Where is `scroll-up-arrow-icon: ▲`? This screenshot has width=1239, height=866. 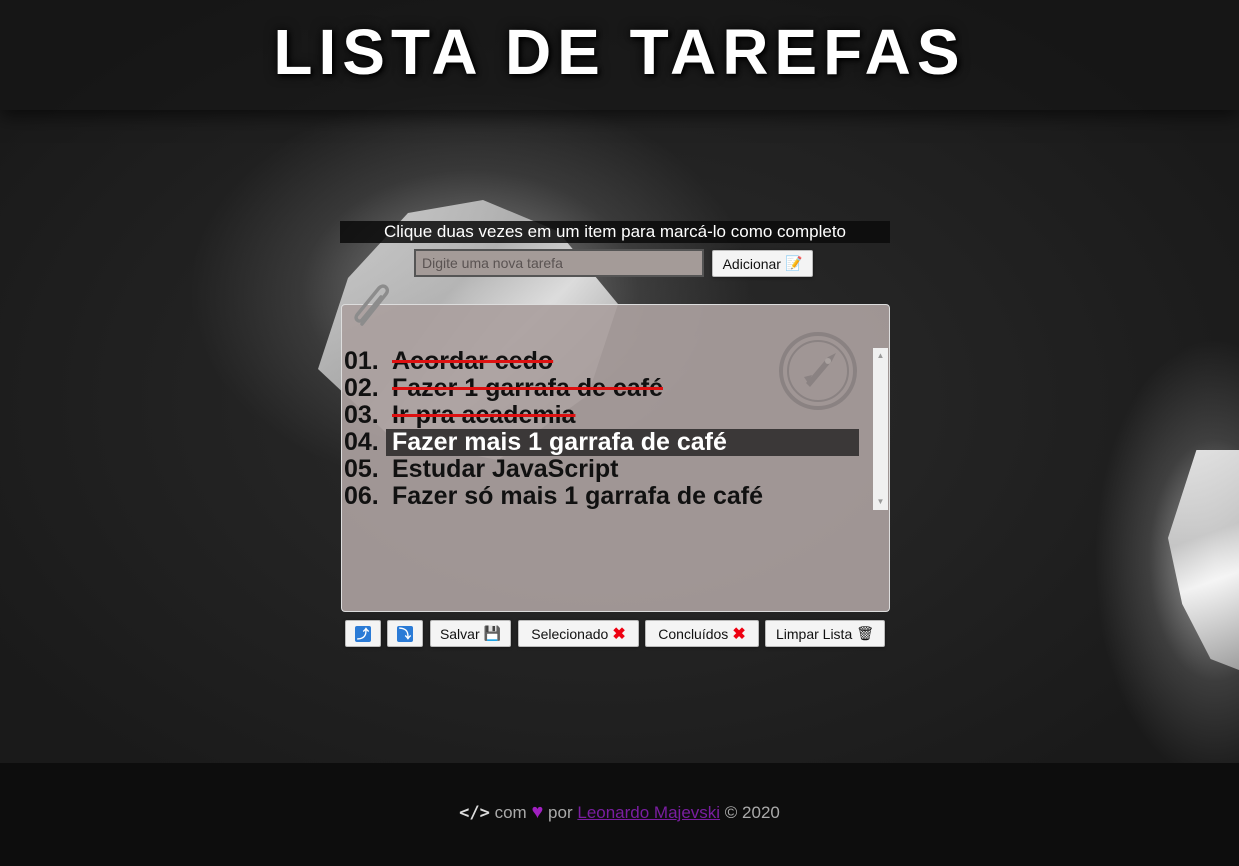 scroll-up-arrow-icon: ▲ is located at coordinates (880, 356).